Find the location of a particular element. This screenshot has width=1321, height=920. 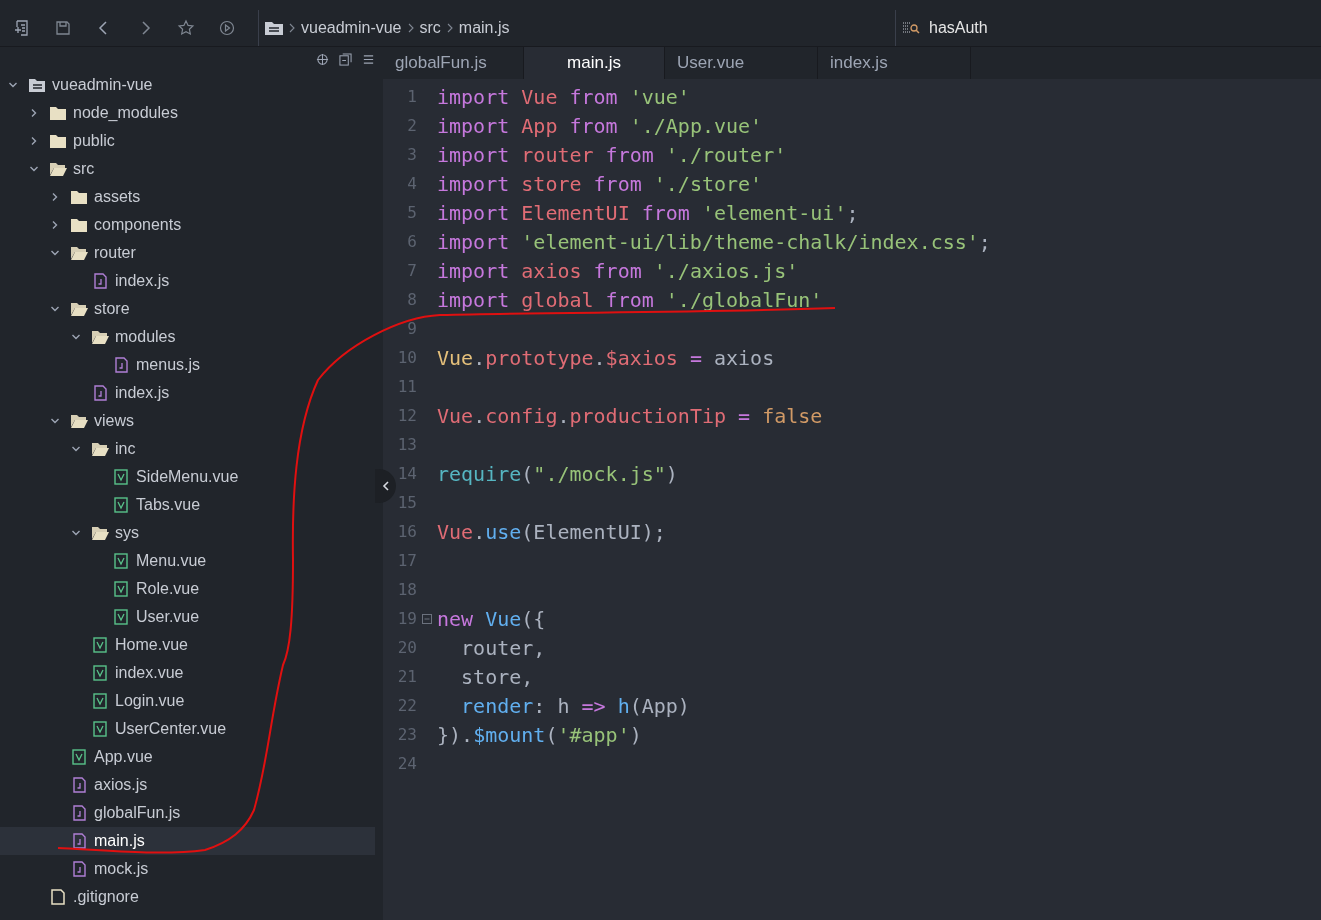

code-line: import App from './App.vue' is located at coordinates (600, 125).